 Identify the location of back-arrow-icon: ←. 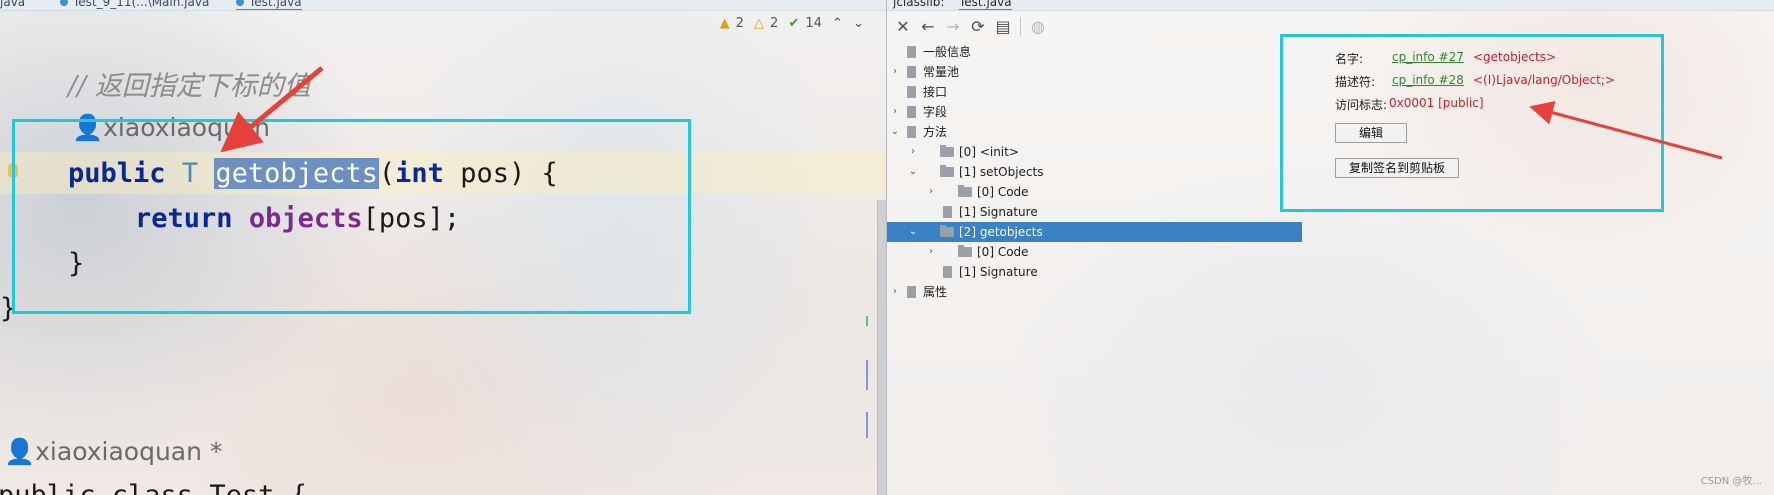
(928, 27).